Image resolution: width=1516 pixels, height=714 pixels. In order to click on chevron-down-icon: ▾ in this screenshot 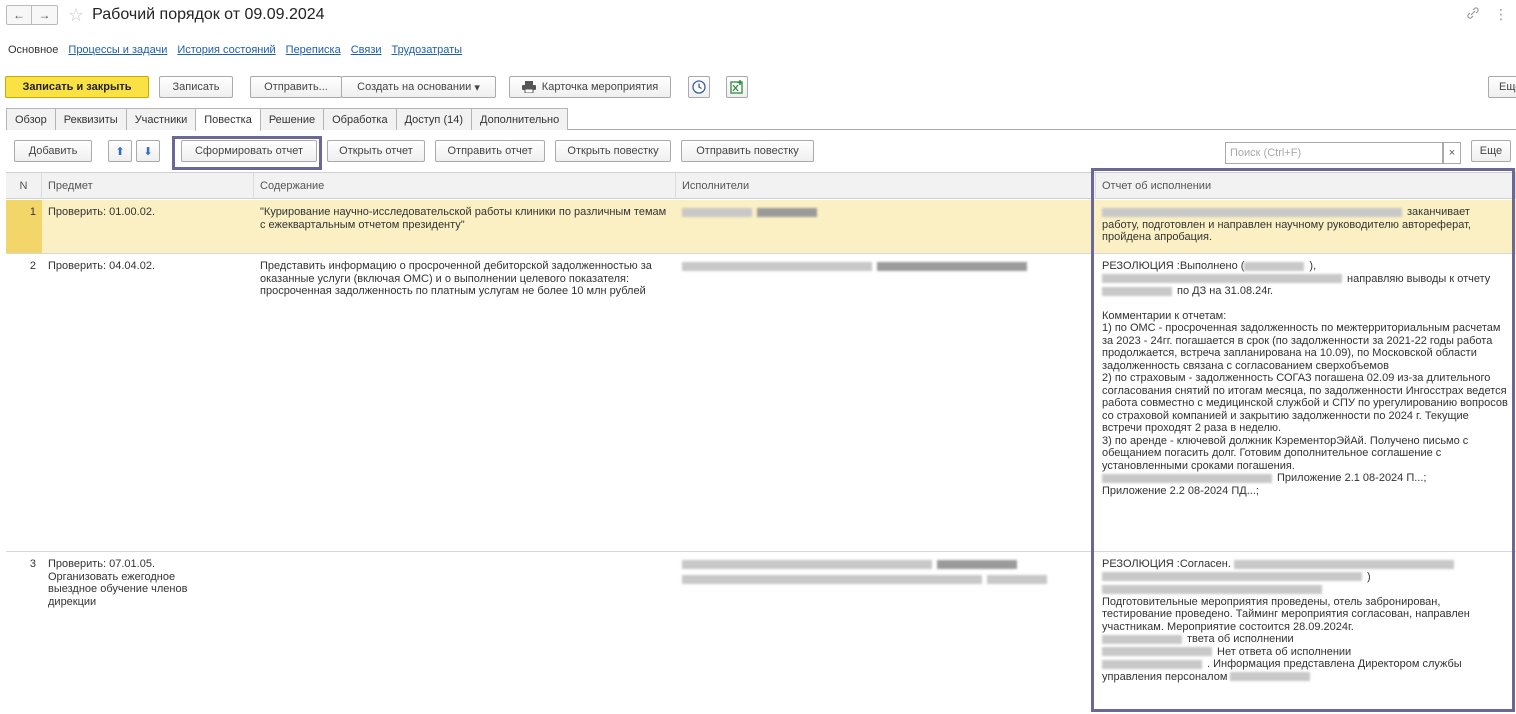, I will do `click(477, 87)`.